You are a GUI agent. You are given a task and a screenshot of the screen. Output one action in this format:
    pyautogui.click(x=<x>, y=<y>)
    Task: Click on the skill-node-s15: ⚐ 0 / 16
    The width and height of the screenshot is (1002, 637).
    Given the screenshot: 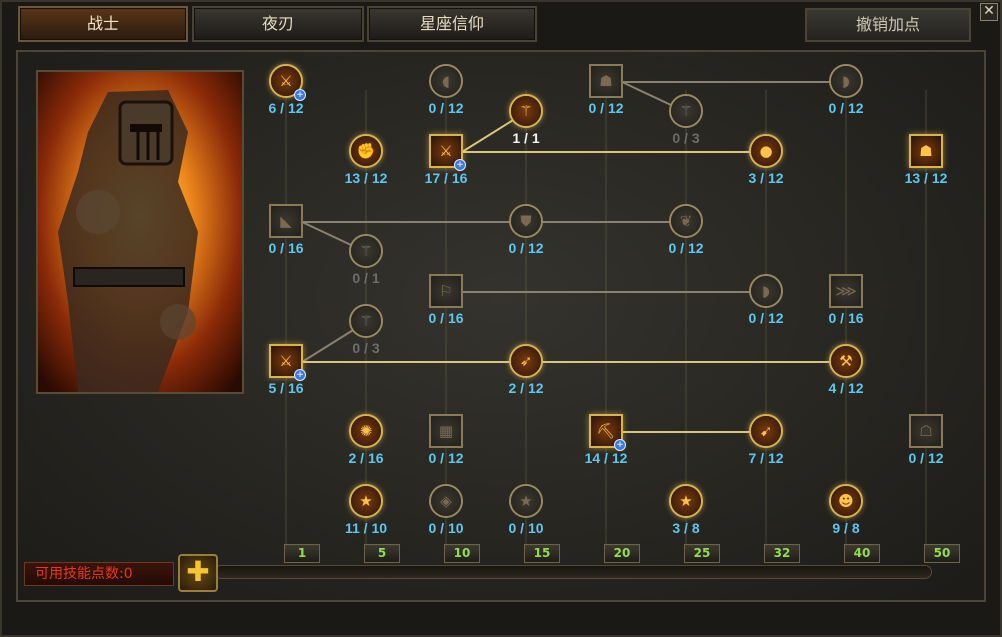 What is the action you would take?
    pyautogui.click(x=446, y=303)
    